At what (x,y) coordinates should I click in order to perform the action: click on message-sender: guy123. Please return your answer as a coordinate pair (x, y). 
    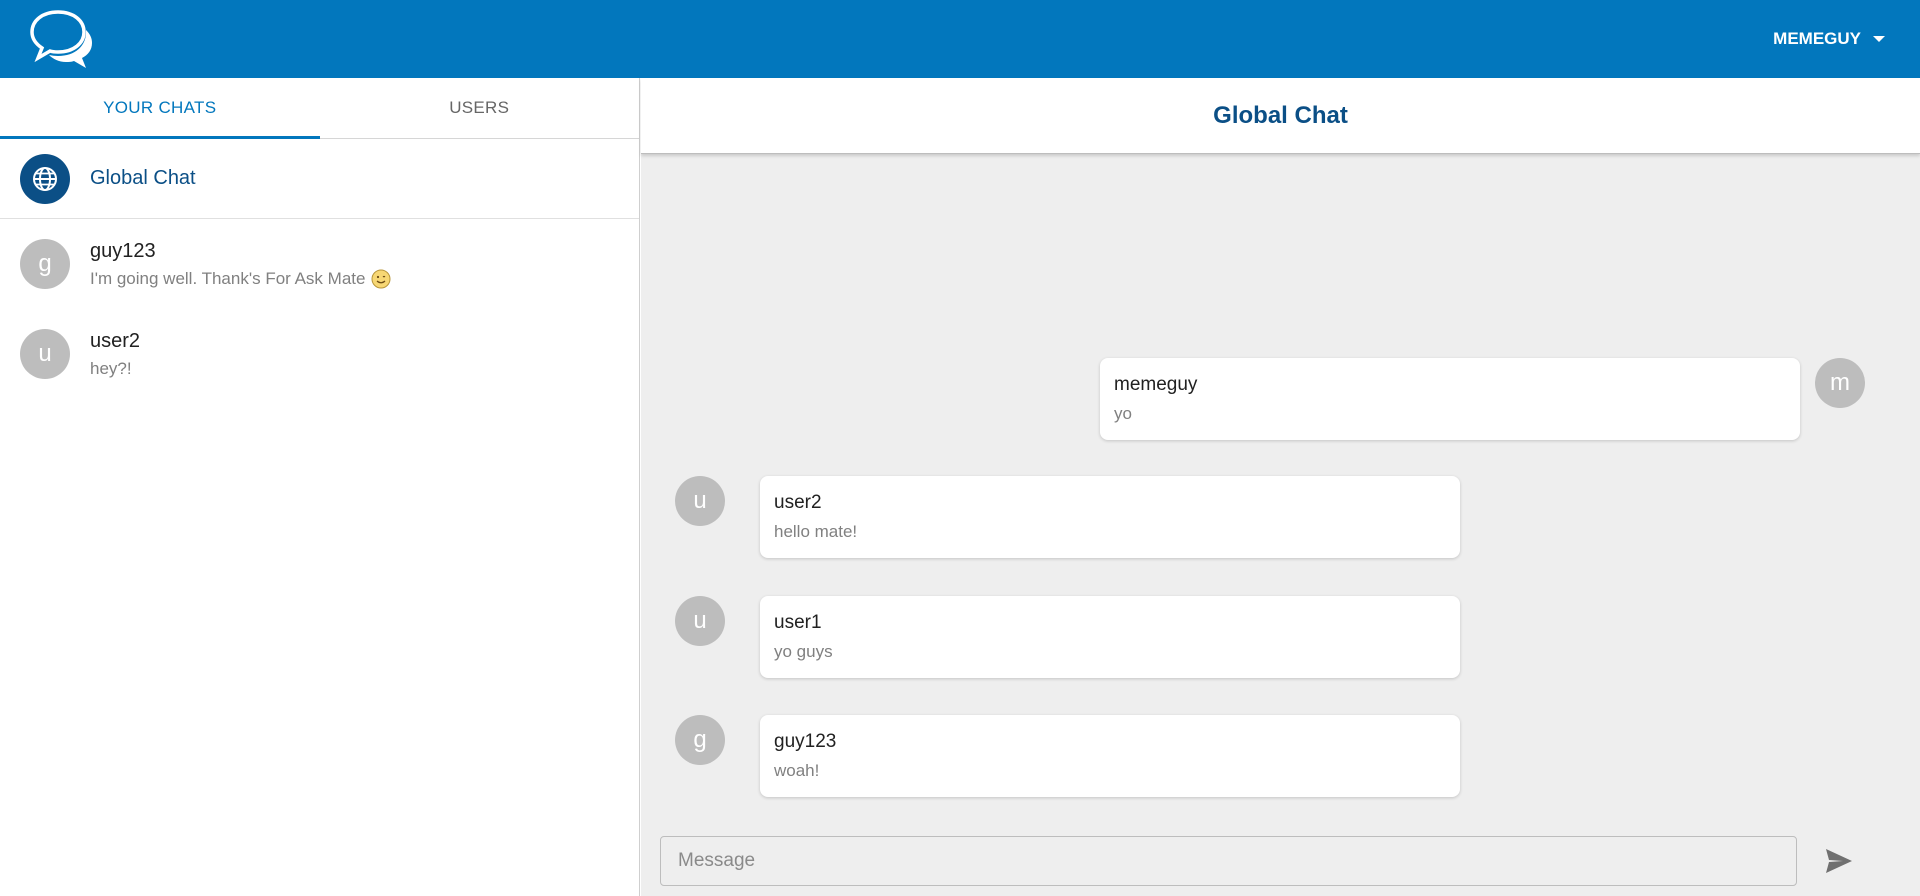
    Looking at the image, I should click on (805, 741).